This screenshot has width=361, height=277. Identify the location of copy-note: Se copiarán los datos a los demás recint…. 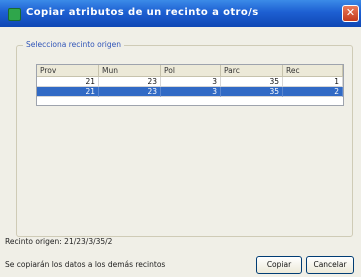
(85, 264).